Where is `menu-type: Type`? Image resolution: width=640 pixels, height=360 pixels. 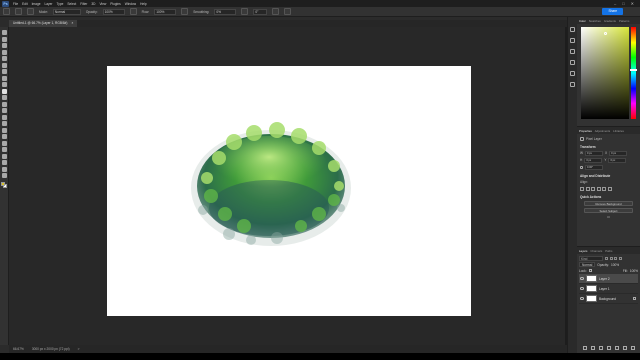
menu-type: Type is located at coordinates (59, 4).